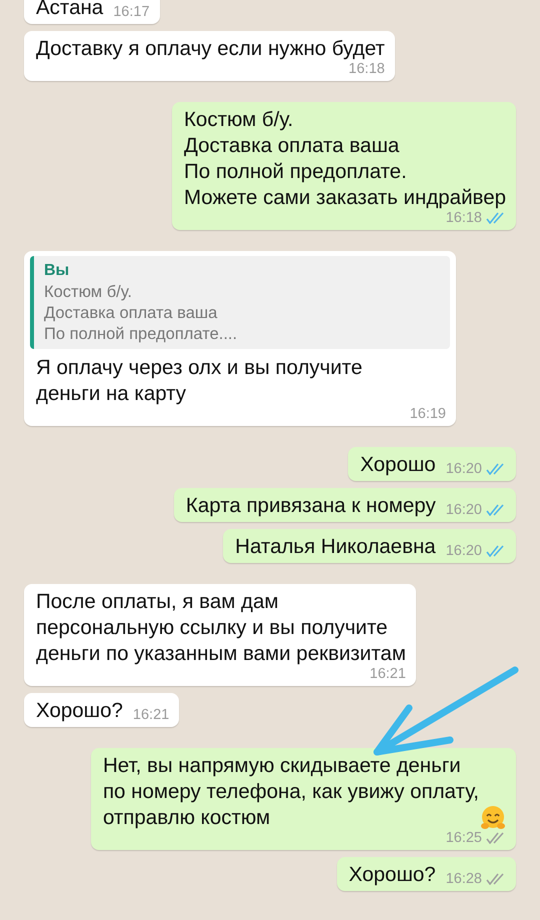 The width and height of the screenshot is (540, 920). I want to click on message-text: Нет, вы напрямую скидываете деньги по номеру телефона, как увижу оплату, отправлю костюм, so click(290, 792).